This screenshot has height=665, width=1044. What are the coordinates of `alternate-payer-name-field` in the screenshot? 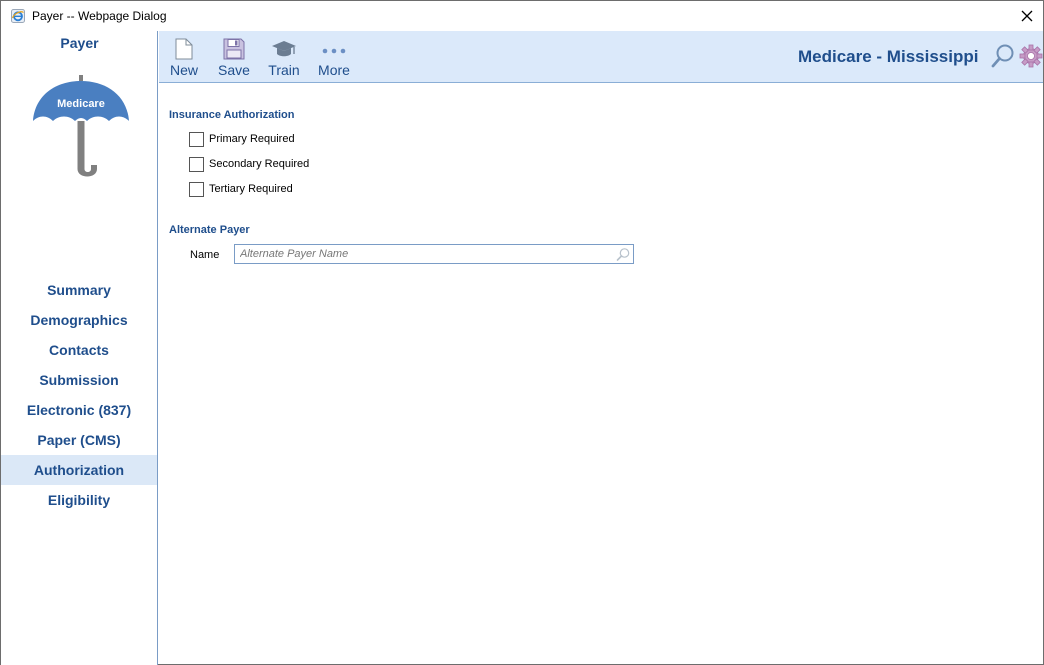 It's located at (434, 254).